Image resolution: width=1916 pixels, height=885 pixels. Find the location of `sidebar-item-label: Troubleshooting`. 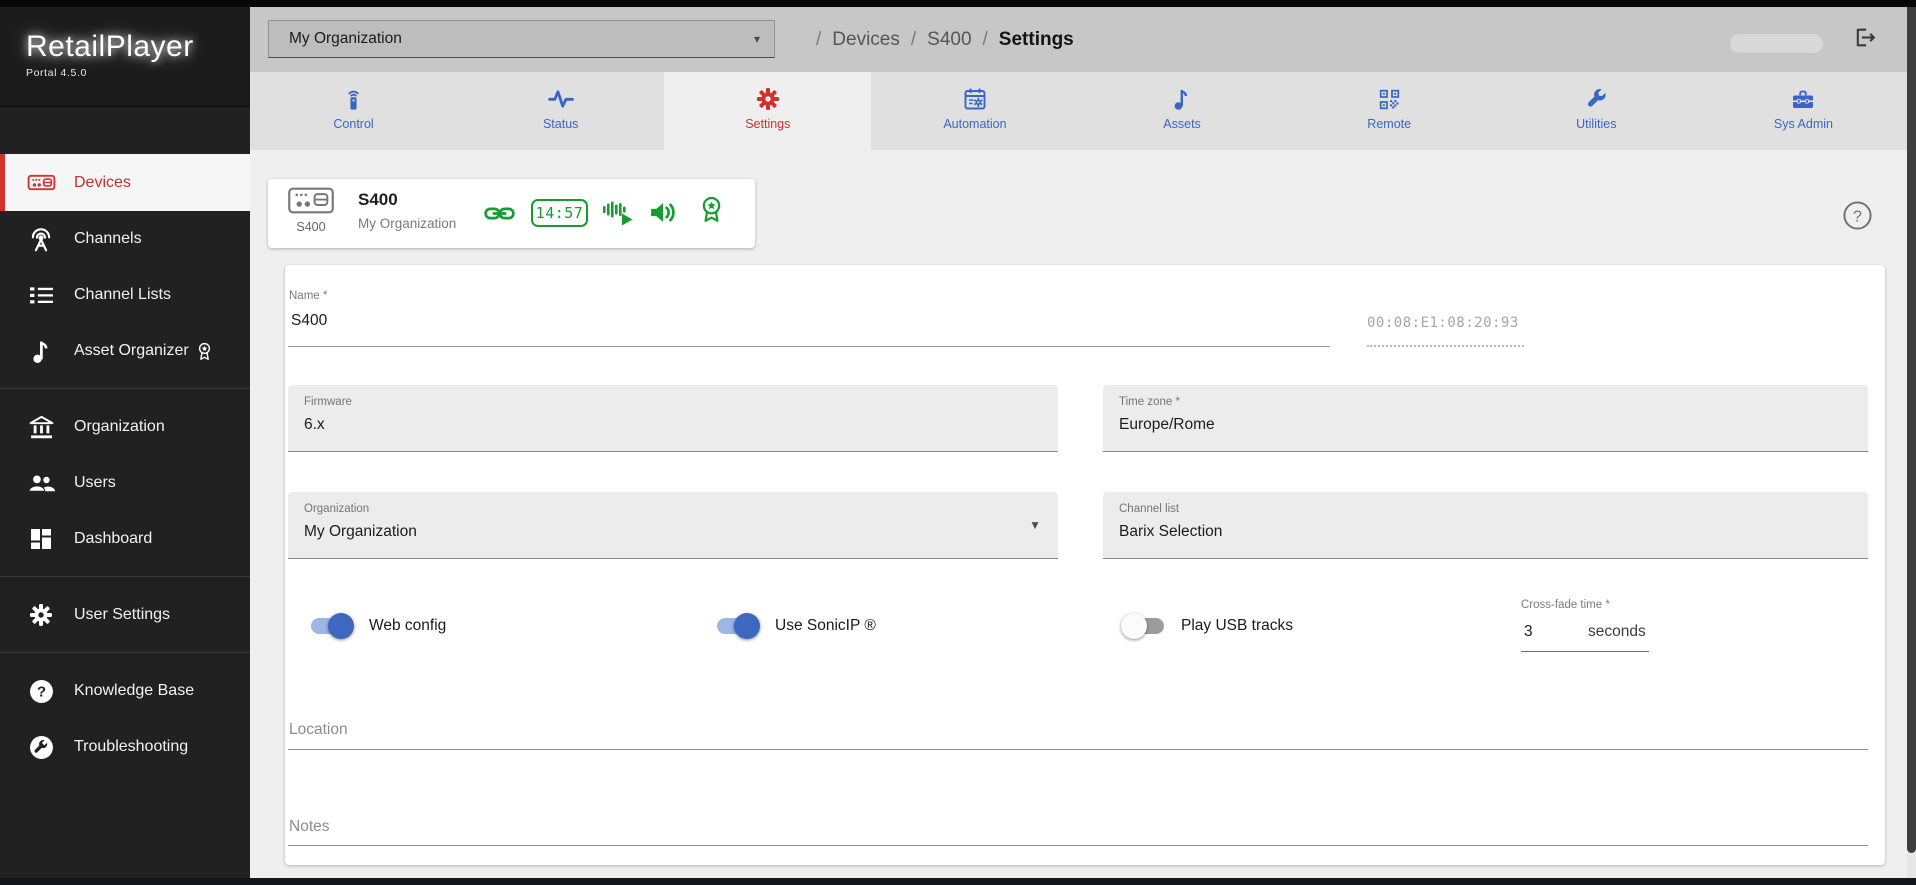

sidebar-item-label: Troubleshooting is located at coordinates (131, 746).